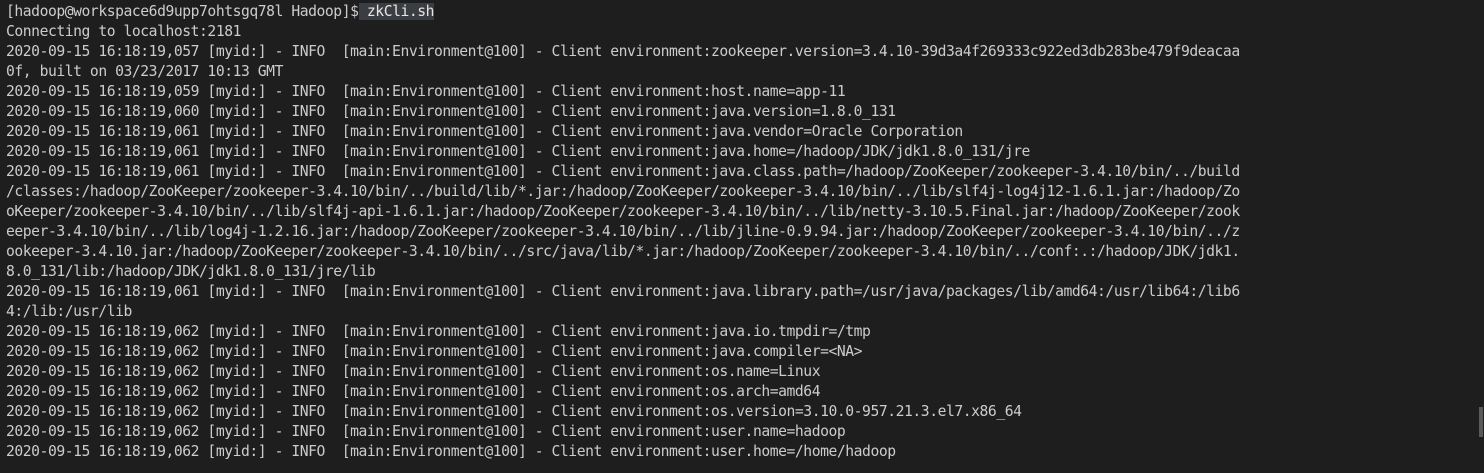 Image resolution: width=1484 pixels, height=473 pixels. Describe the element at coordinates (1480, 236) in the screenshot. I see `vertical-scrollbar` at that location.